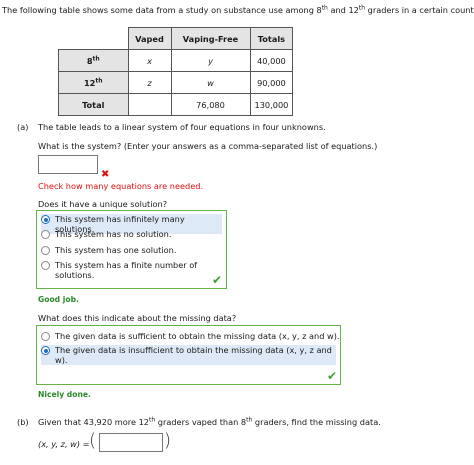 The image size is (474, 465). I want to click on table-cell: x, so click(149, 60).